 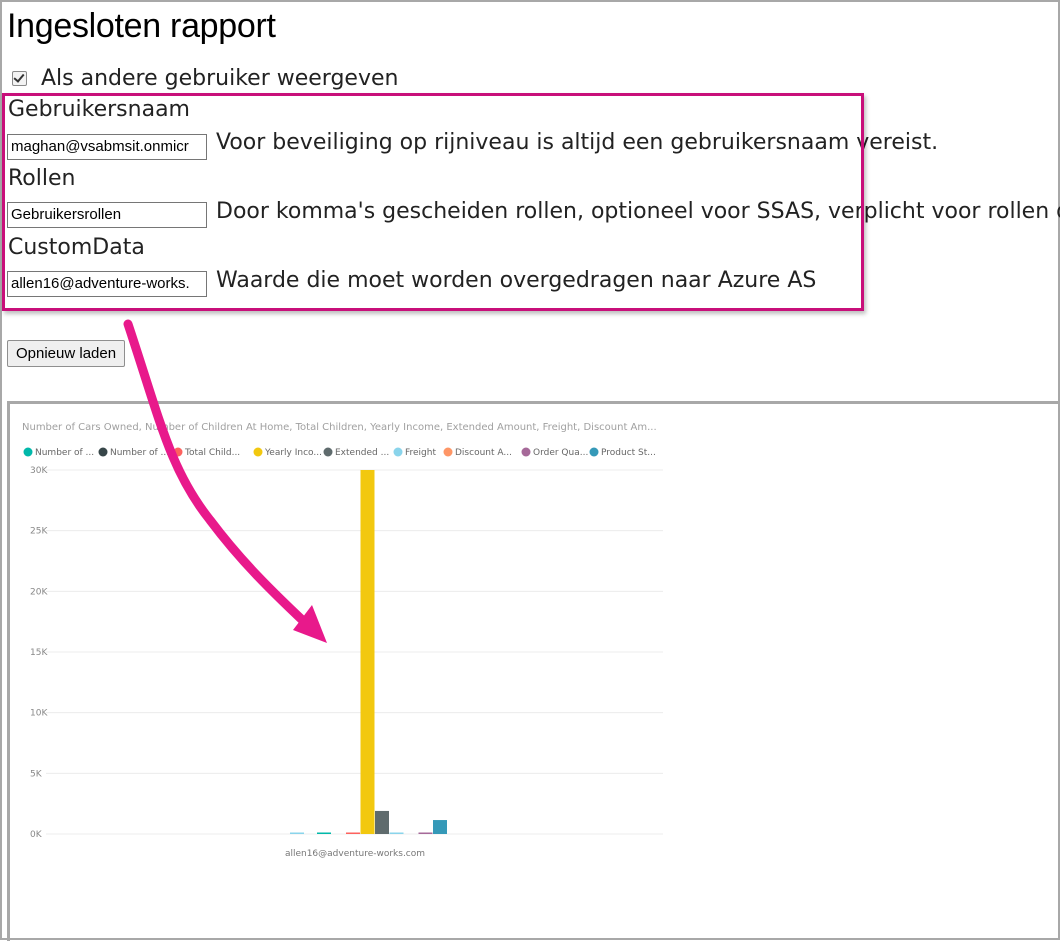 I want to click on y-tick-label: 10K, so click(x=39, y=714).